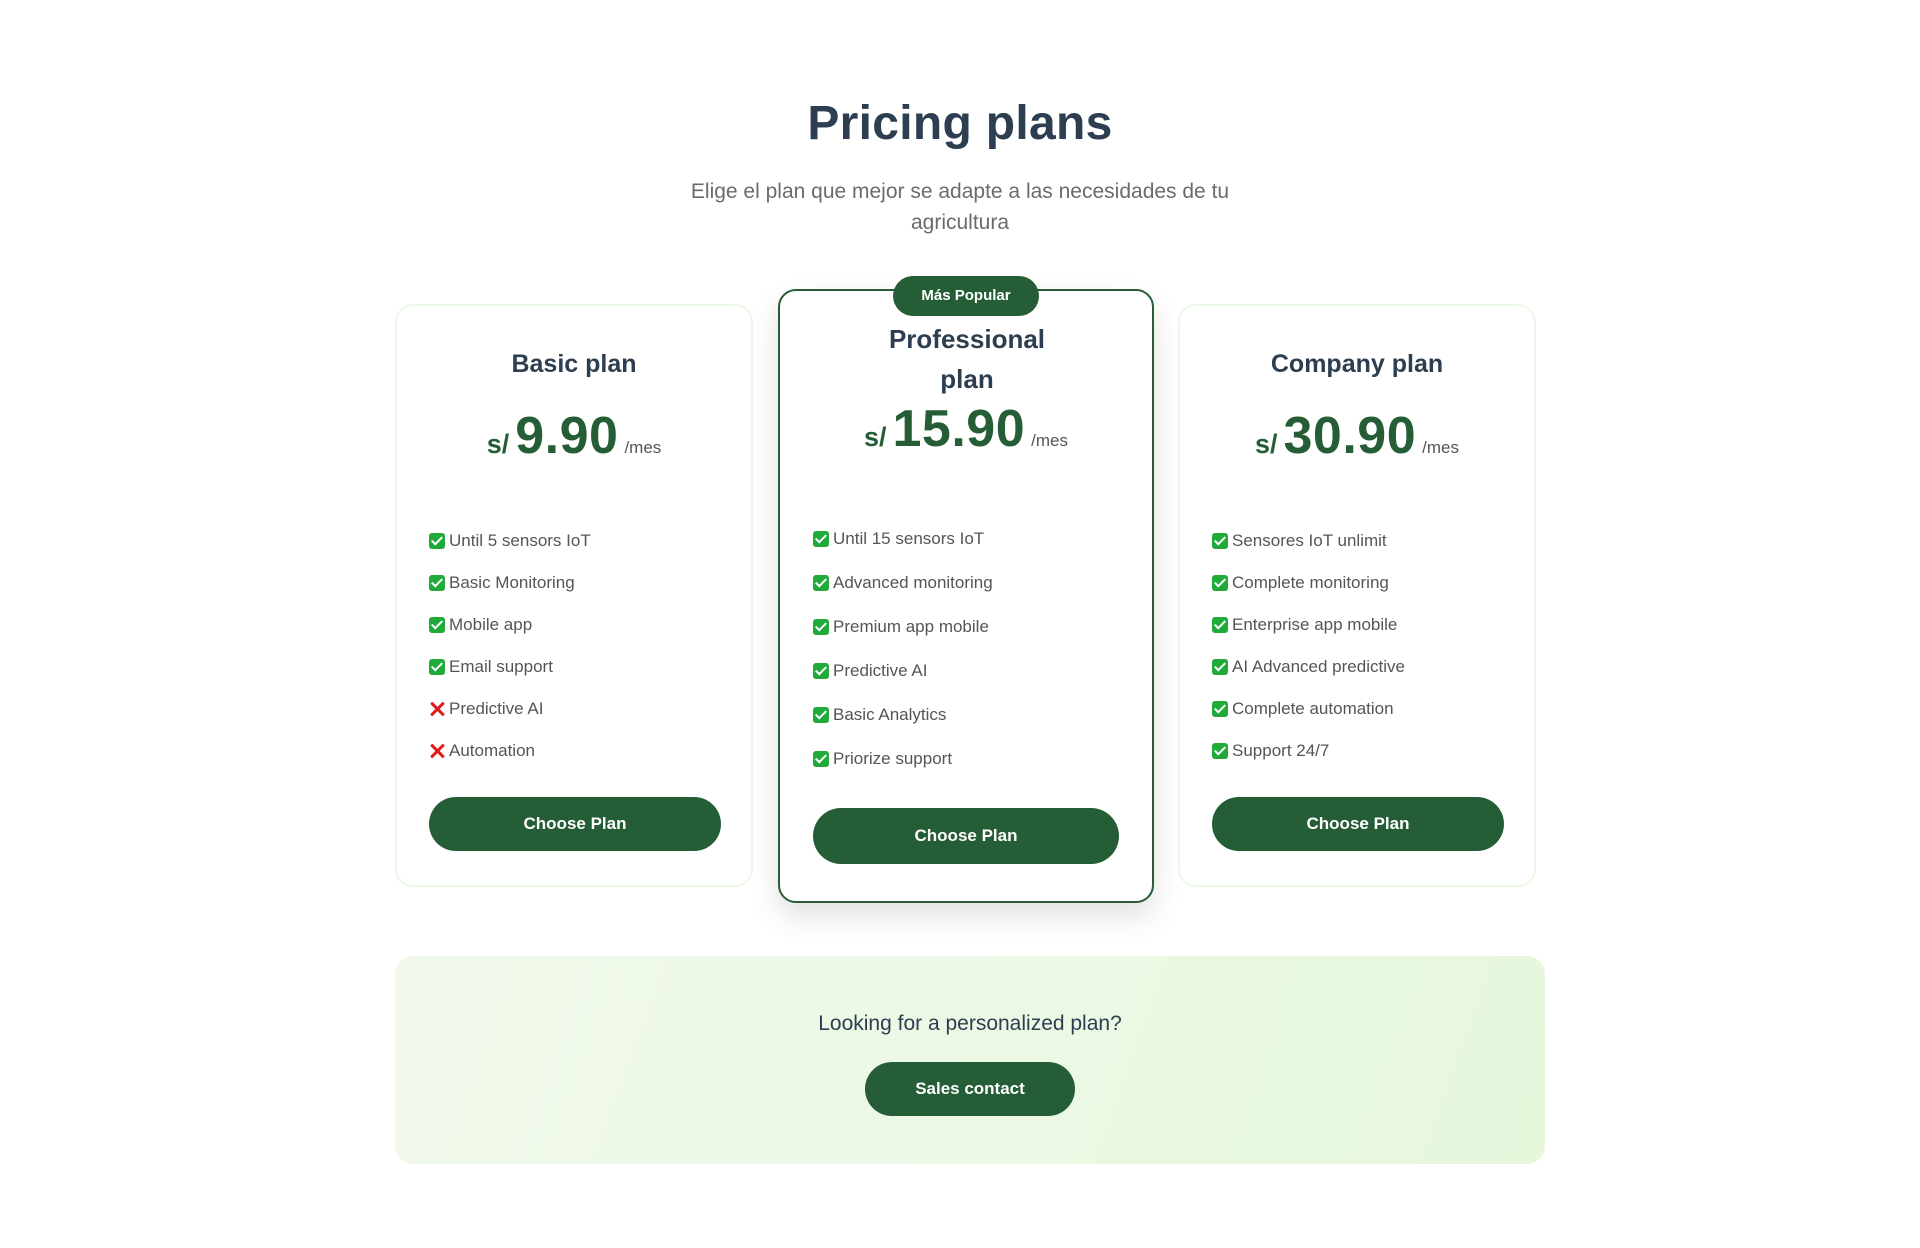 This screenshot has height=1248, width=1920. Describe the element at coordinates (966, 296) in the screenshot. I see `most-popular-badge: Más Popular` at that location.